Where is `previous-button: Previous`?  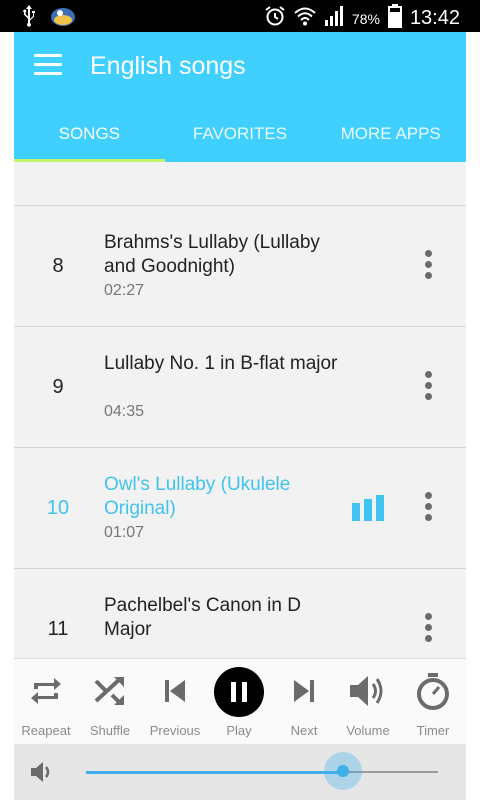 previous-button: Previous is located at coordinates (175, 702).